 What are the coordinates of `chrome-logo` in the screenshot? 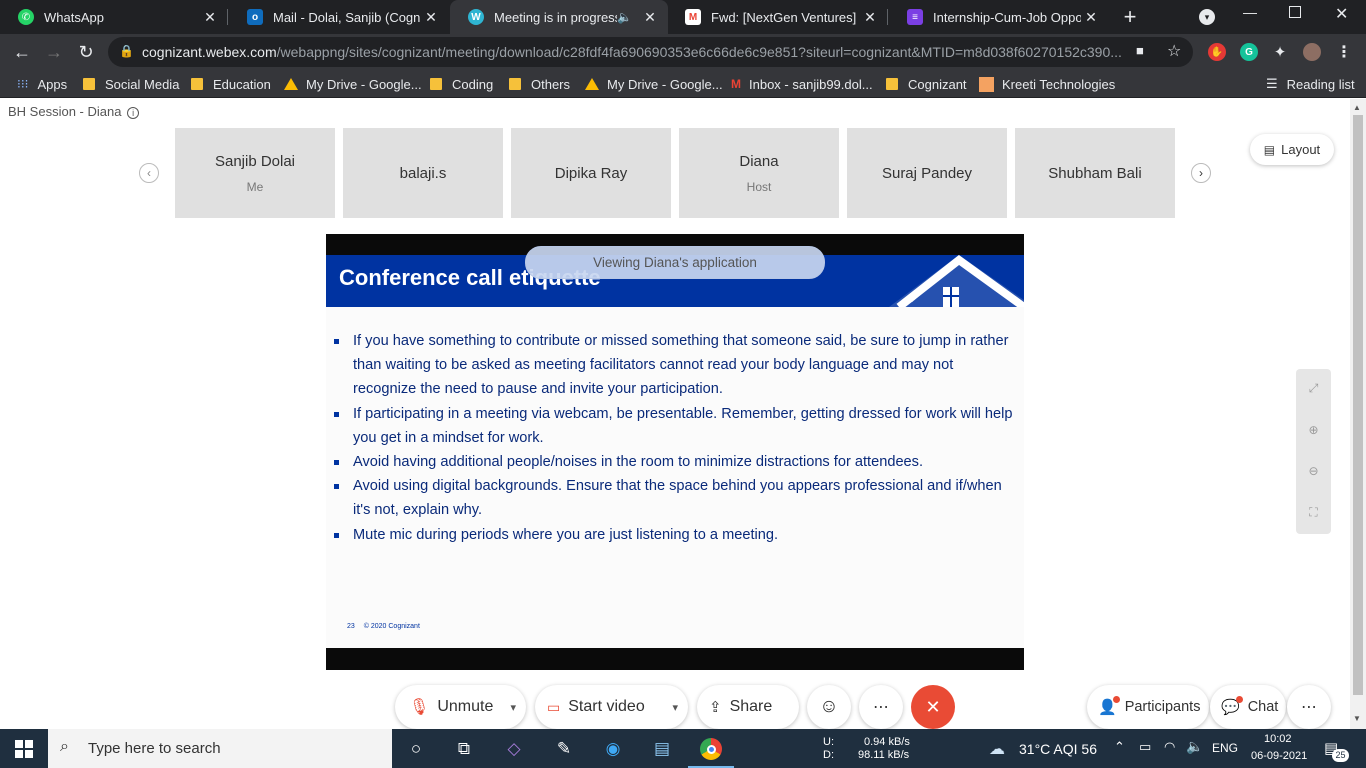 It's located at (711, 749).